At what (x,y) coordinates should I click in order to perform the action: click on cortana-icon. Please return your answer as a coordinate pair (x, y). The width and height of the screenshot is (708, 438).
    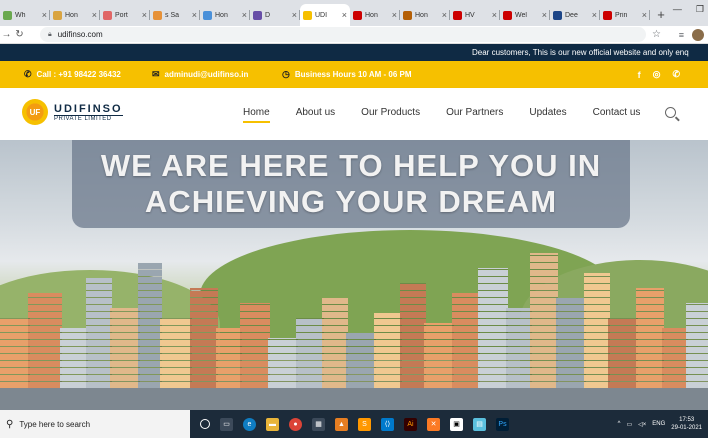
    Looking at the image, I should click on (205, 424).